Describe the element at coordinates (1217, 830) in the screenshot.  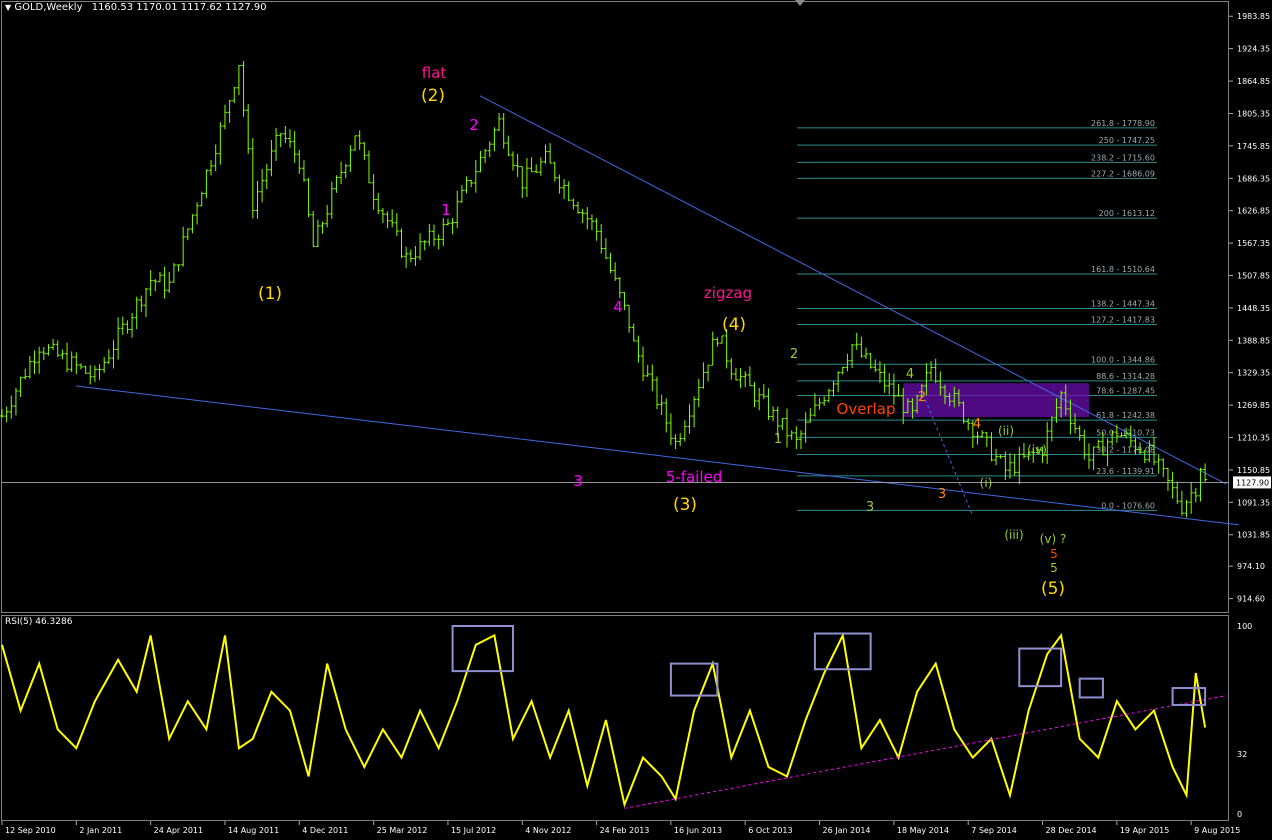
I see `time-tick-label: 9 Aug 2015` at that location.